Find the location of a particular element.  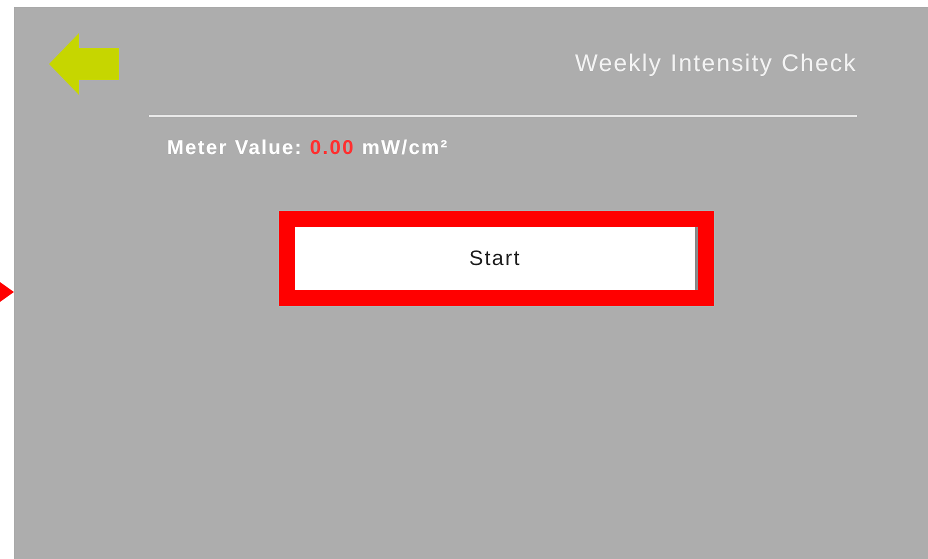

meter-reading: Meter Value: 0.00 mW/cm² is located at coordinates (308, 148).